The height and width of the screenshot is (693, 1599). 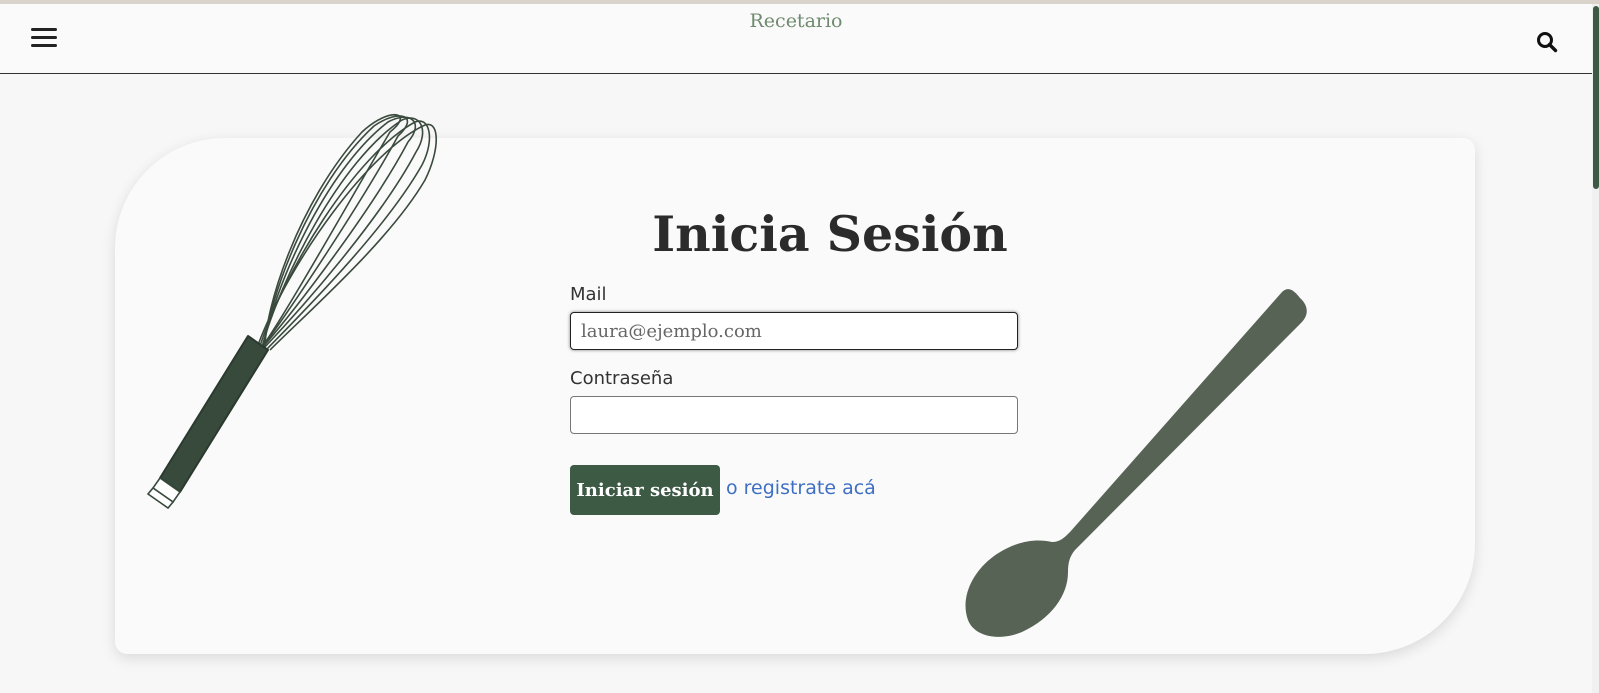 What do you see at coordinates (794, 331) in the screenshot?
I see `mail-input` at bounding box center [794, 331].